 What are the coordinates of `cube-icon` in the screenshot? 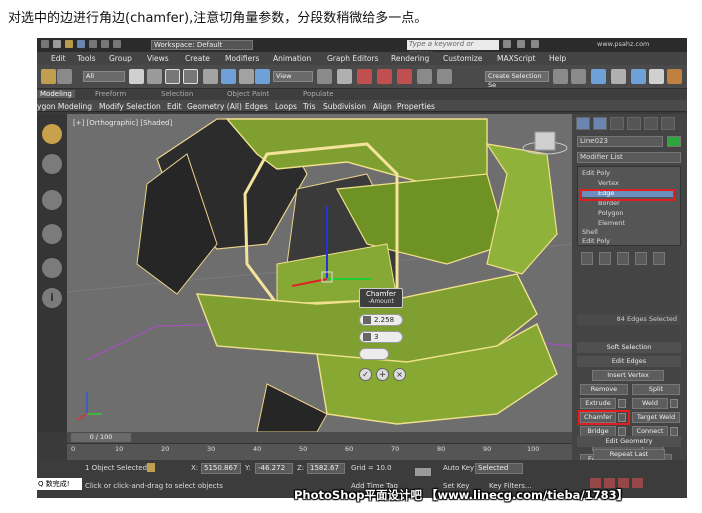 It's located at (52, 164).